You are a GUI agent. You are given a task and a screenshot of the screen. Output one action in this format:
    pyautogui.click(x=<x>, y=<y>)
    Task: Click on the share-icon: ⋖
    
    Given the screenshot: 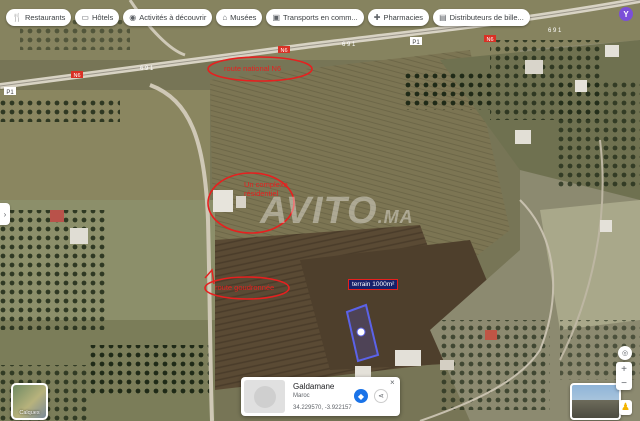 What is the action you would take?
    pyautogui.click(x=381, y=396)
    